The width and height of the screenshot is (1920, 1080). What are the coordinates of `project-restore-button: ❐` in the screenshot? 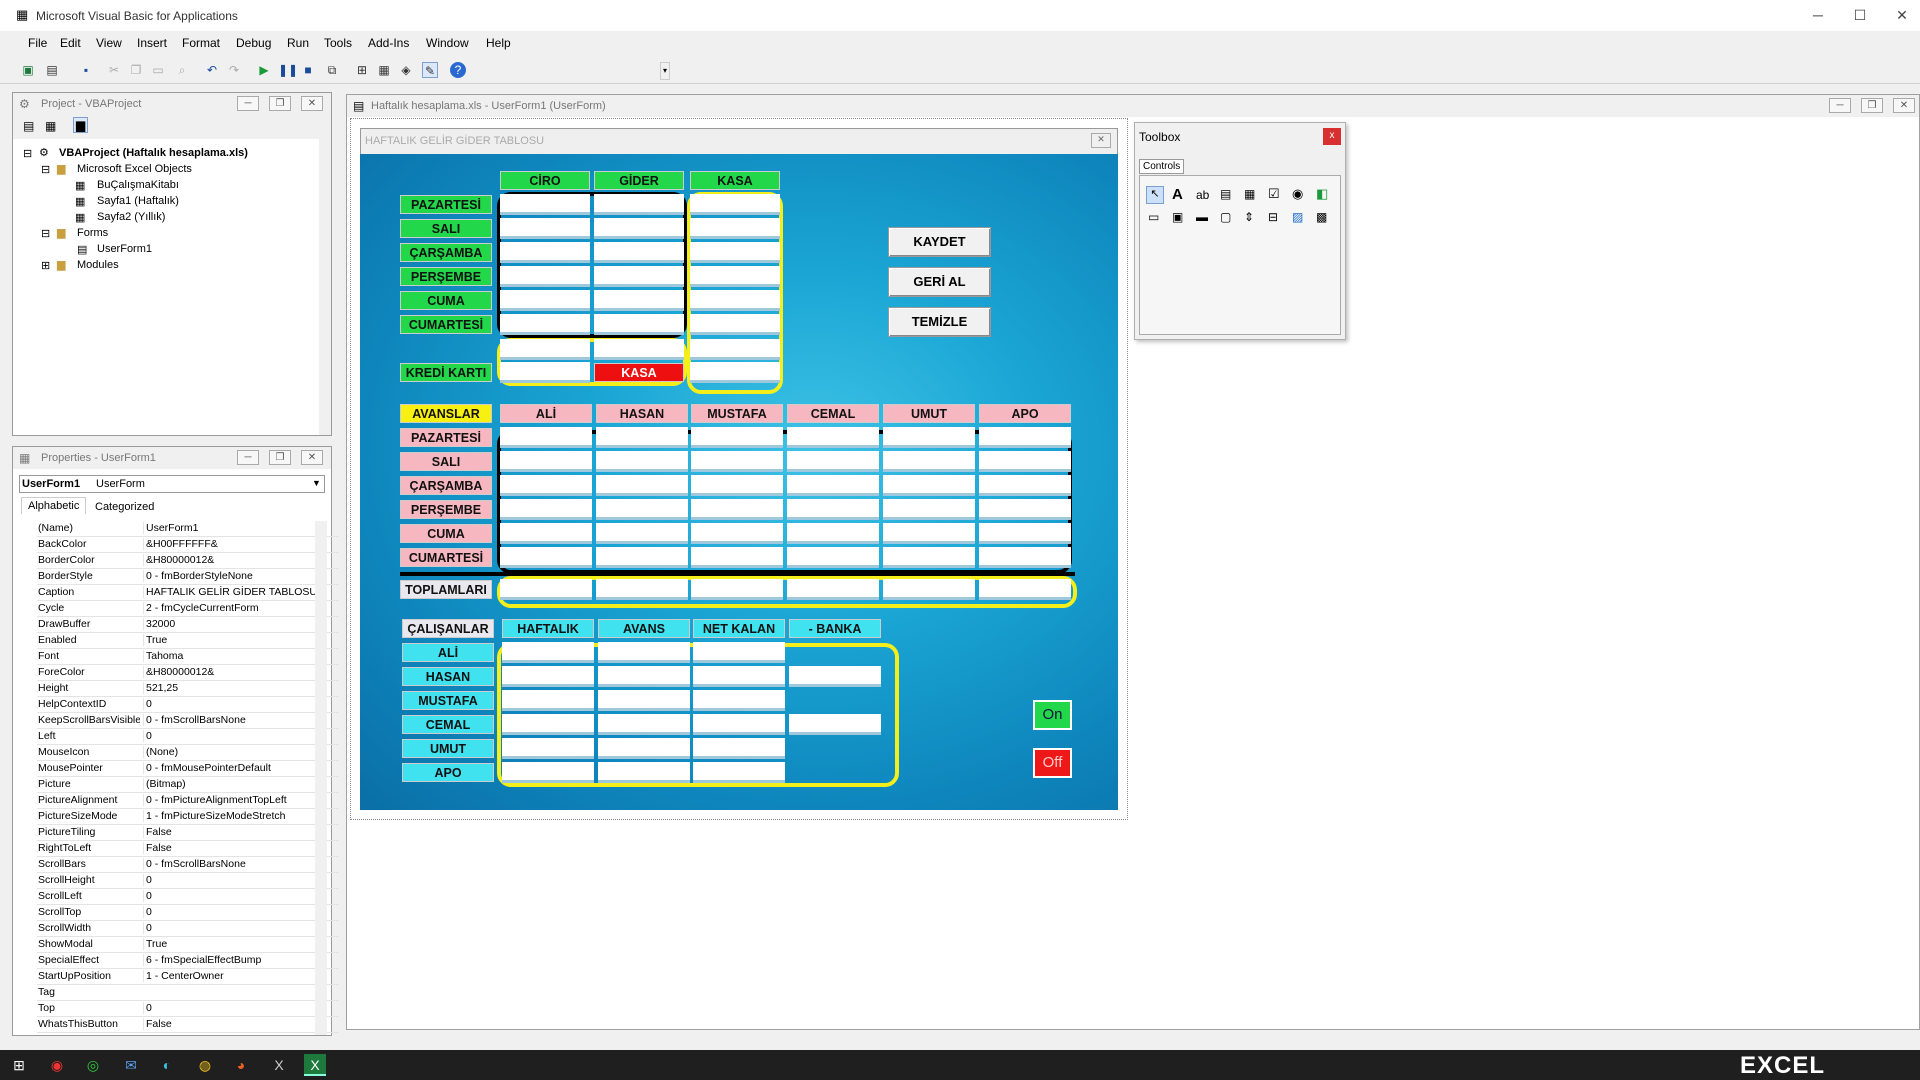 It's located at (280, 103).